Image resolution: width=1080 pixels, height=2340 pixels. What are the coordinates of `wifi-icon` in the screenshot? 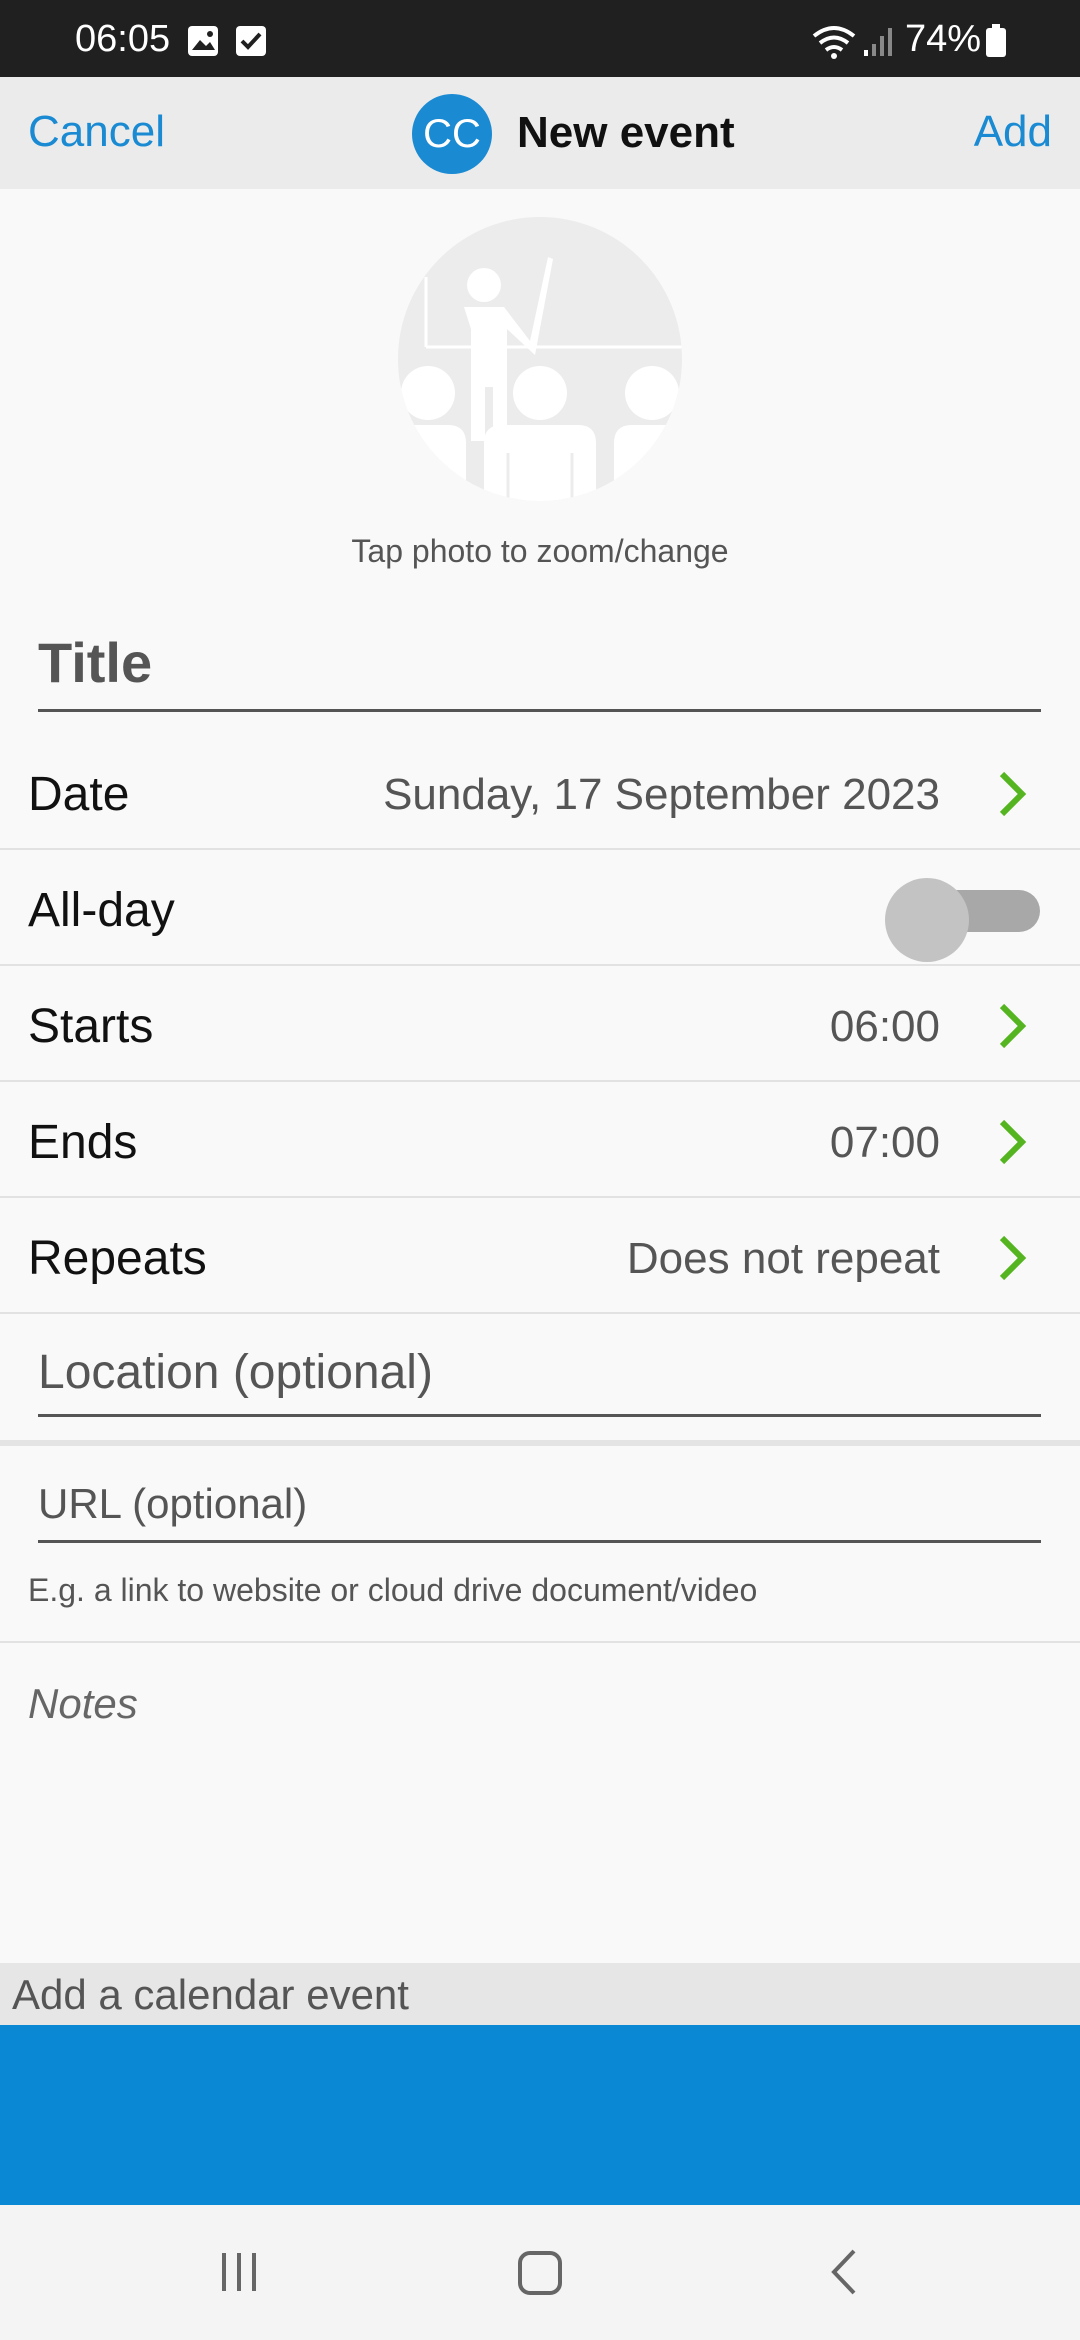 It's located at (834, 42).